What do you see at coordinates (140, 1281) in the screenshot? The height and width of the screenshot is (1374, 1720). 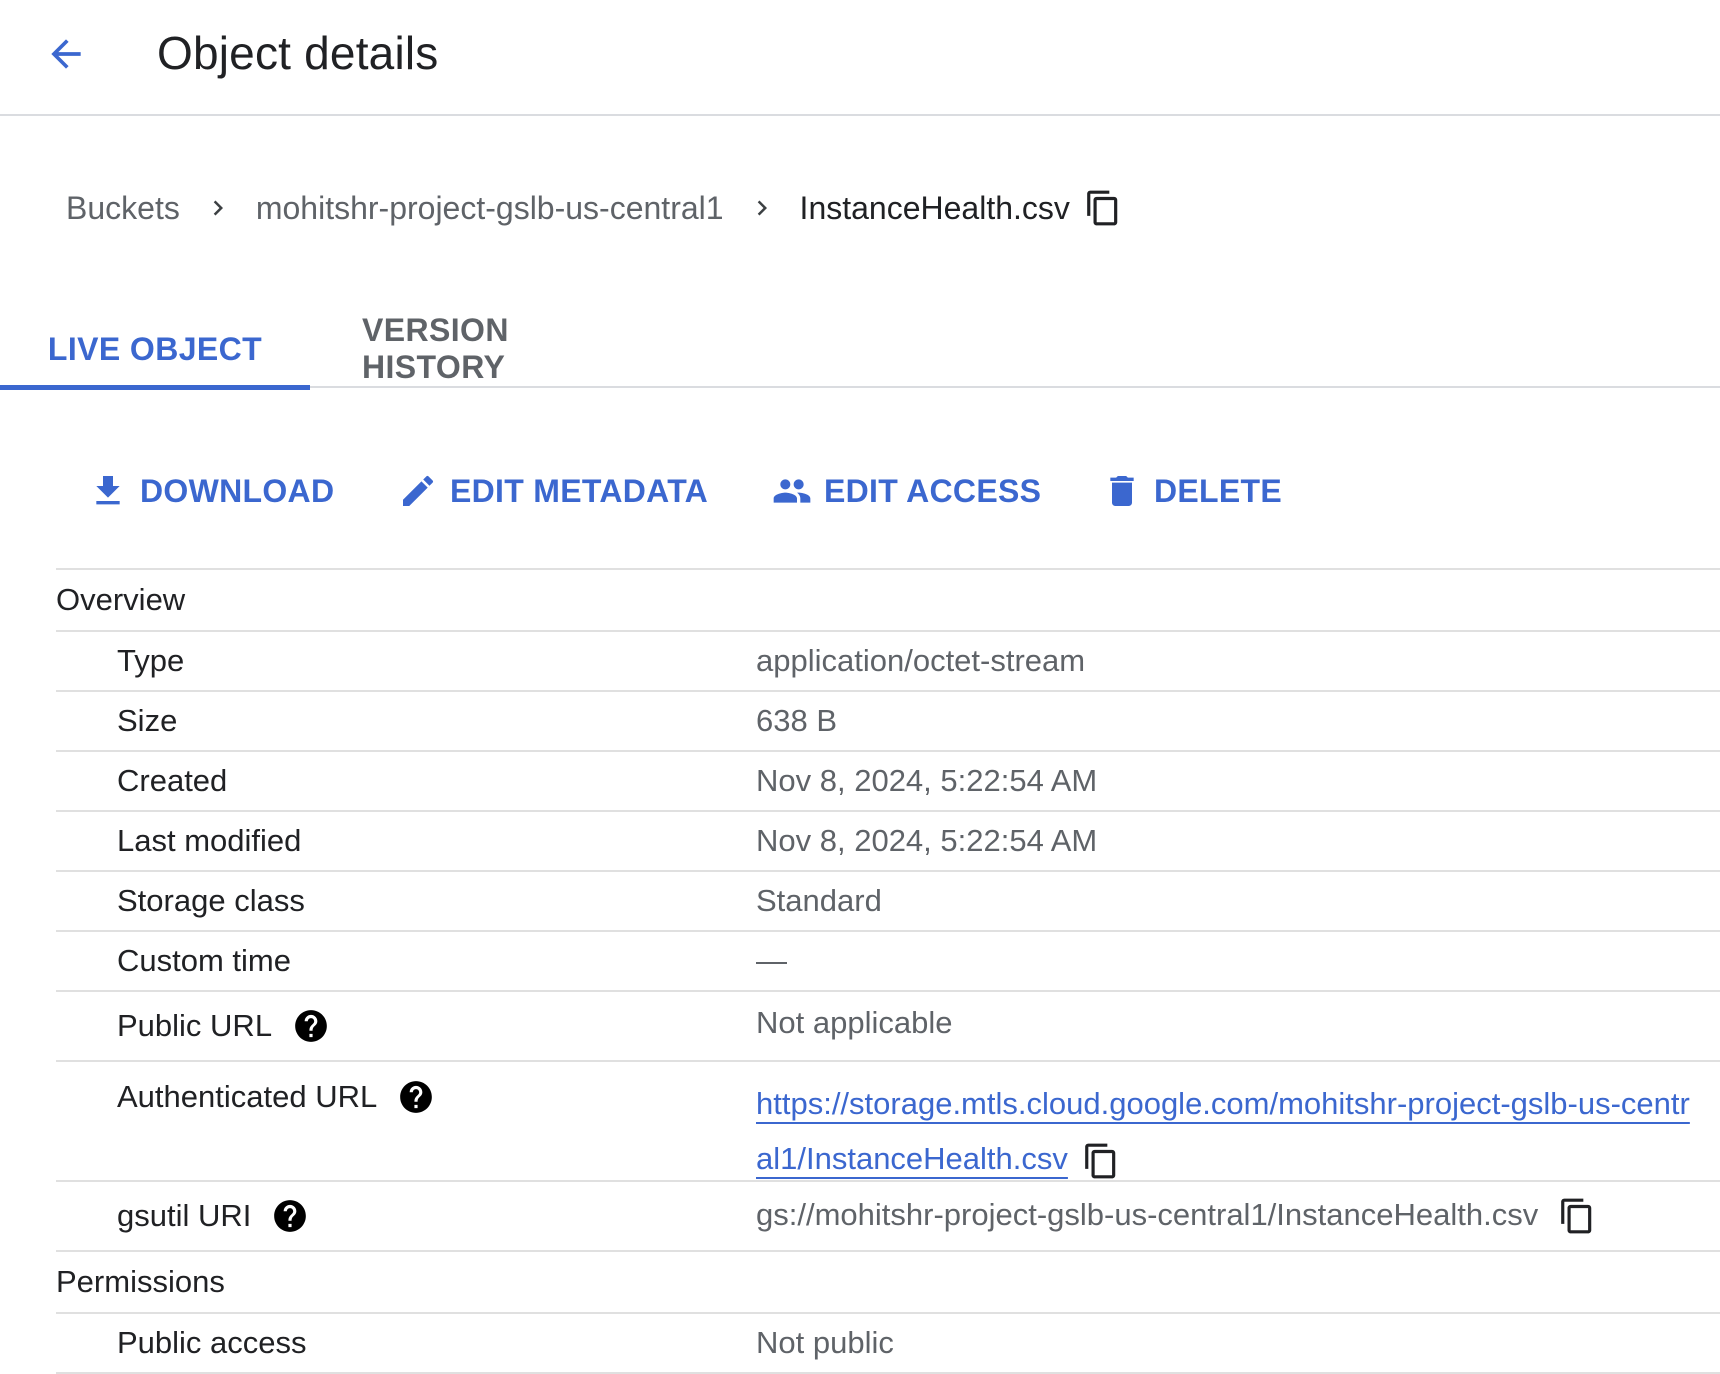 I see `section-title-permissions: Permissions` at bounding box center [140, 1281].